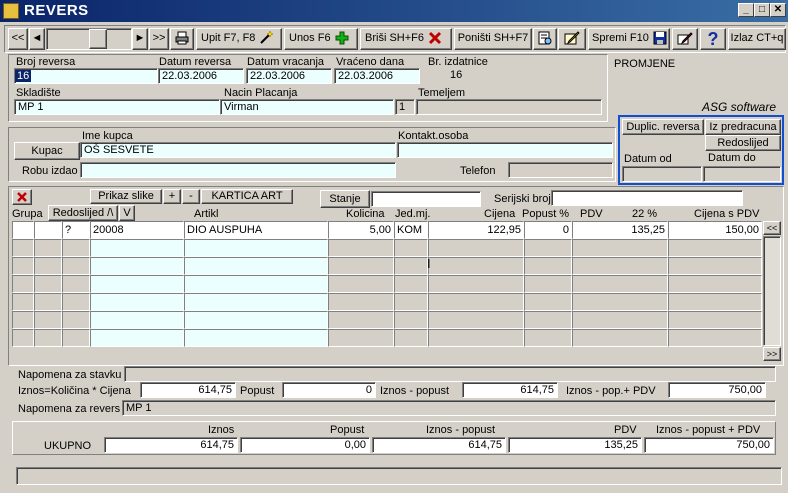 The height and width of the screenshot is (493, 788). I want to click on napomena-stavka-field, so click(450, 374).